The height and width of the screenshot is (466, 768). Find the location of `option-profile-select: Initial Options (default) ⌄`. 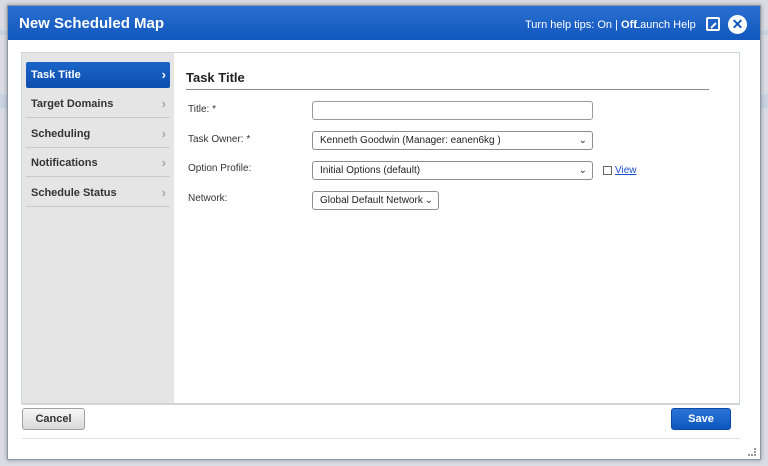

option-profile-select: Initial Options (default) ⌄ is located at coordinates (452, 170).